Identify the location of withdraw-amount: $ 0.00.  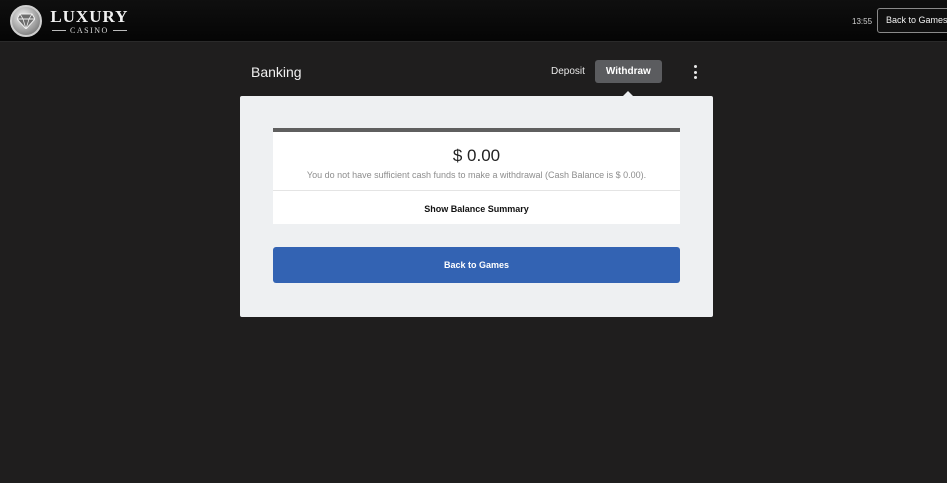
(476, 155).